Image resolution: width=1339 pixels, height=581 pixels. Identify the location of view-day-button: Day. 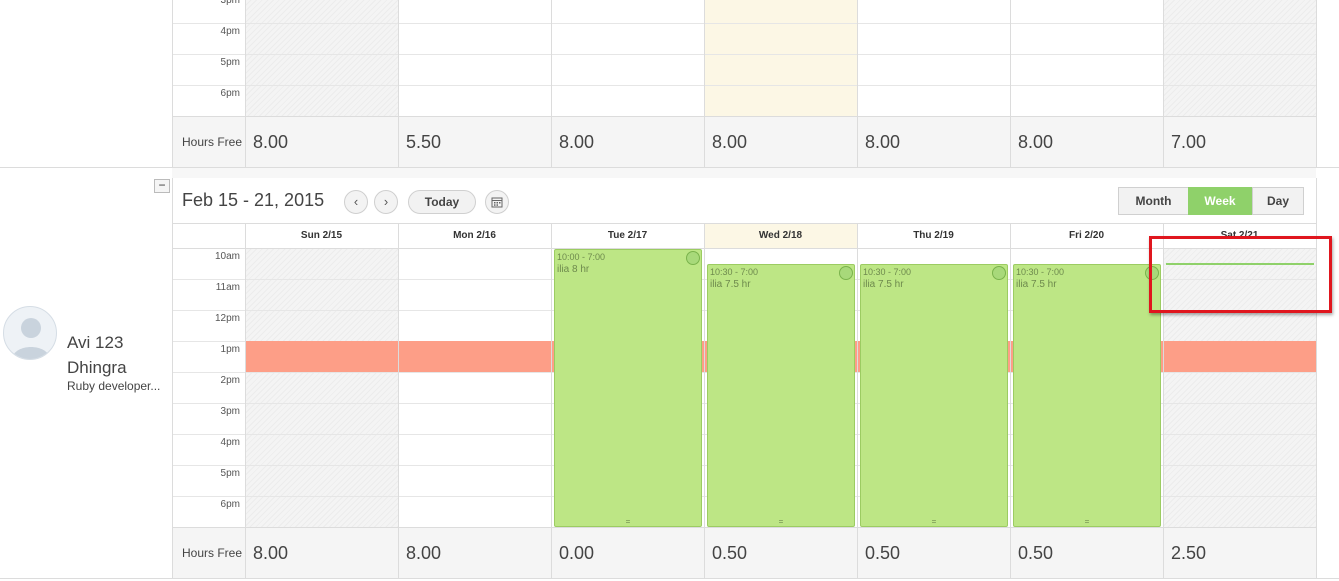
(1278, 201).